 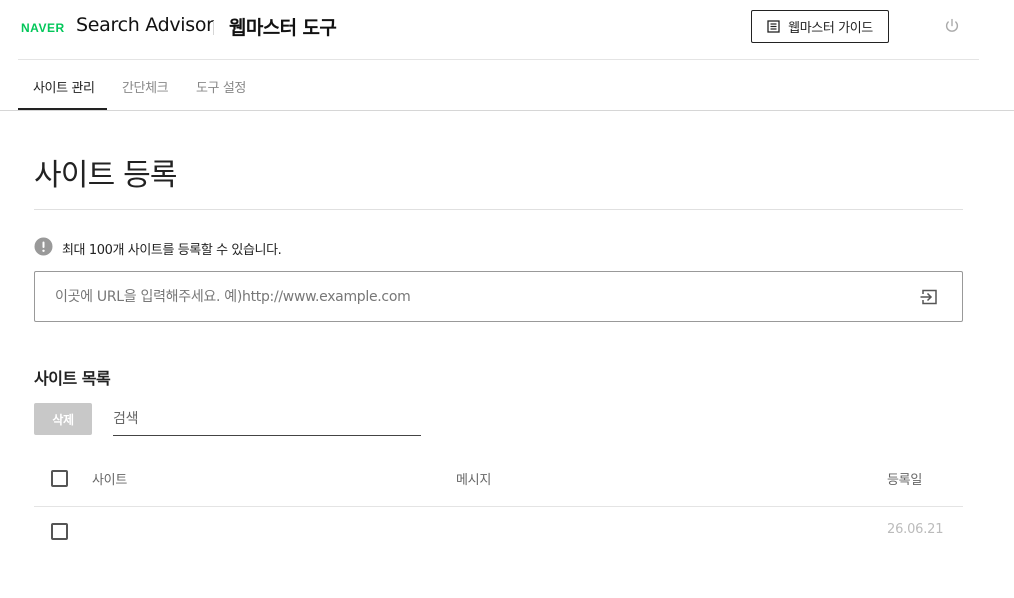 I want to click on page-title: 사이트 등록, so click(x=106, y=175).